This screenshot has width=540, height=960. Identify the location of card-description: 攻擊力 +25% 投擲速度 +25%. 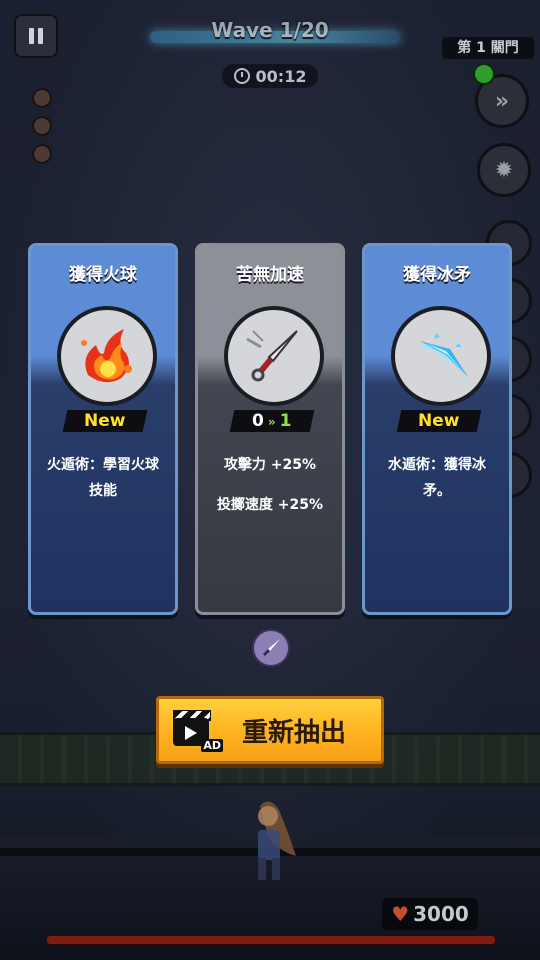
(270, 485).